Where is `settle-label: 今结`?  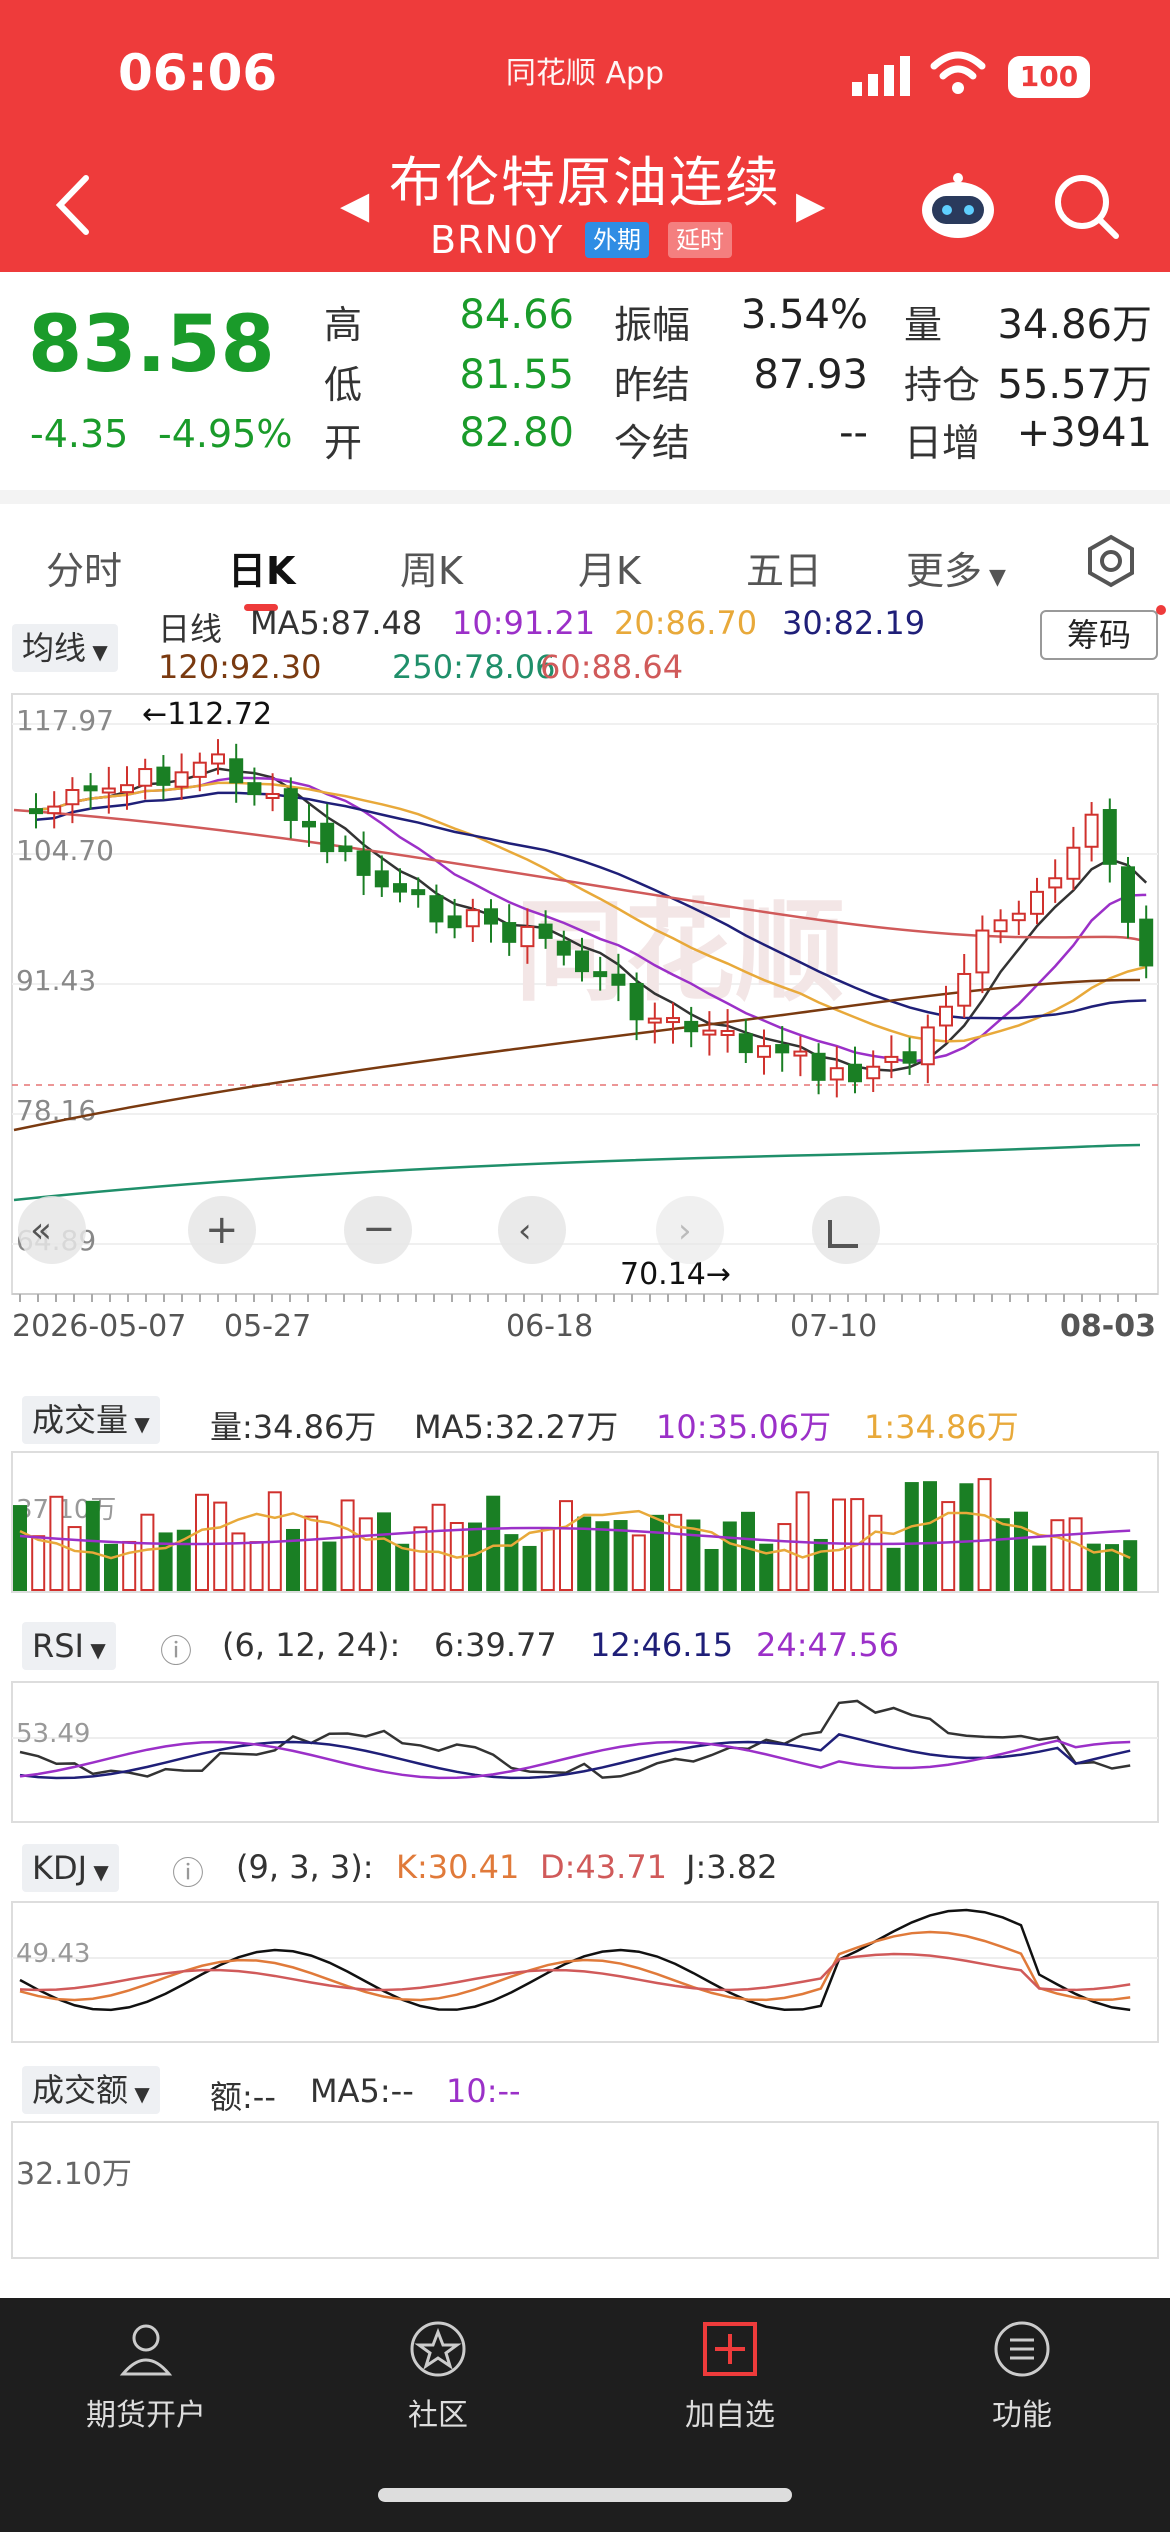
settle-label: 今结 is located at coordinates (652, 443).